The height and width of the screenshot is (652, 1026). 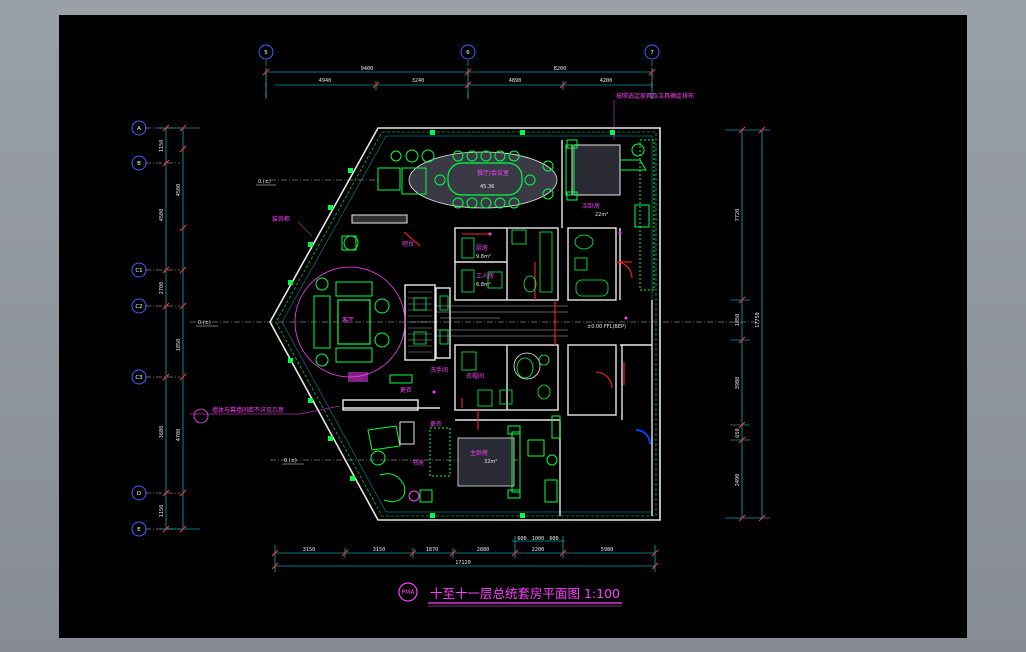 I want to click on label-closet: 更衣, so click(x=406, y=390).